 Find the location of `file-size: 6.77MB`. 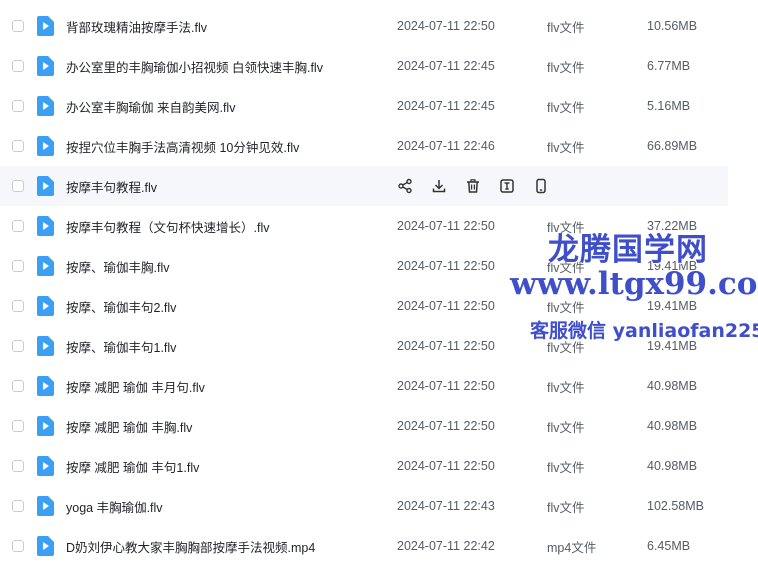

file-size: 6.77MB is located at coordinates (669, 66).